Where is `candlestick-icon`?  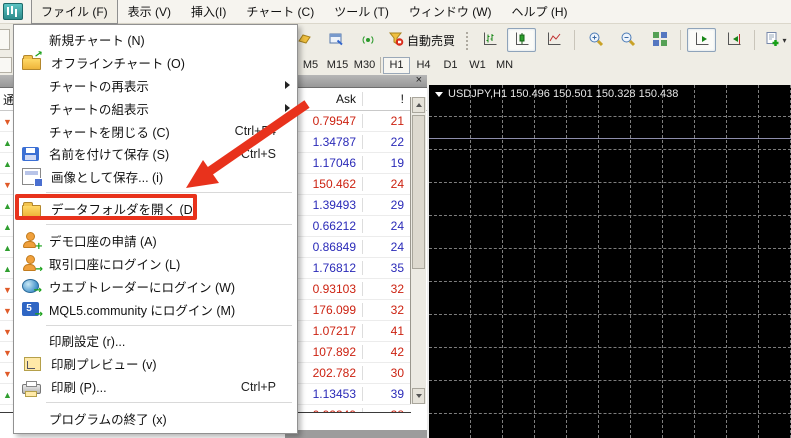 candlestick-icon is located at coordinates (522, 40).